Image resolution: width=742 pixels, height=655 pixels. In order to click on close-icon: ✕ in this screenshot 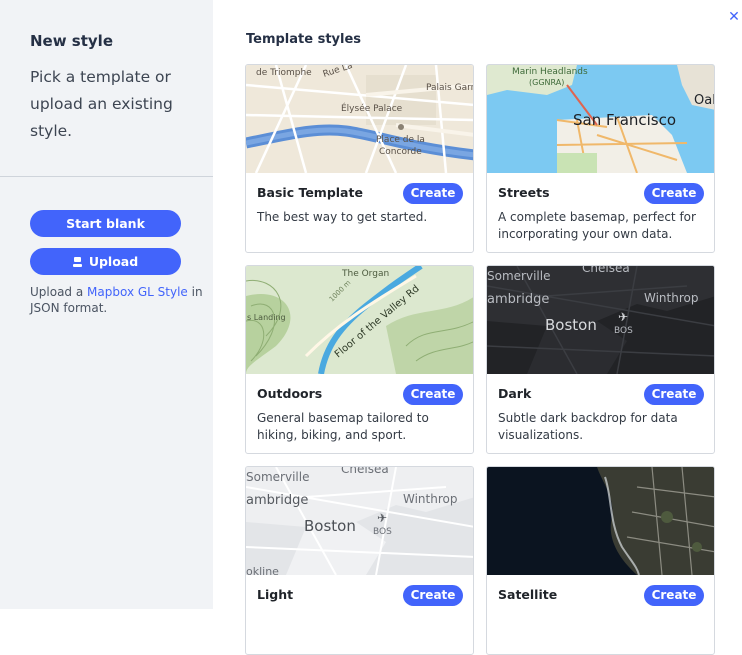, I will do `click(734, 17)`.